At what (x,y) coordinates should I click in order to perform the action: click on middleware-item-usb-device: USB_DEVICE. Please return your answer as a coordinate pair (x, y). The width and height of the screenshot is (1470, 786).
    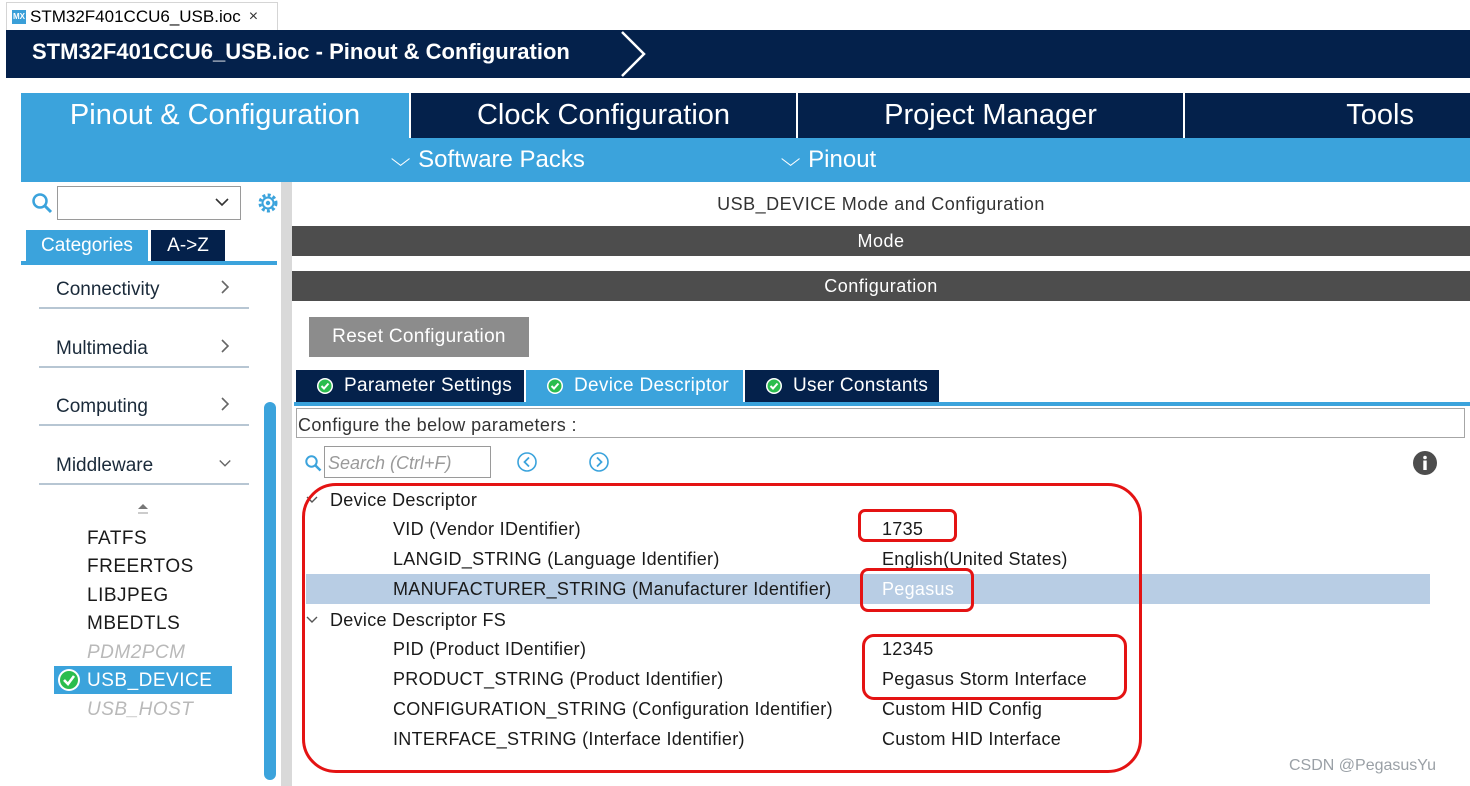
    Looking at the image, I should click on (149, 681).